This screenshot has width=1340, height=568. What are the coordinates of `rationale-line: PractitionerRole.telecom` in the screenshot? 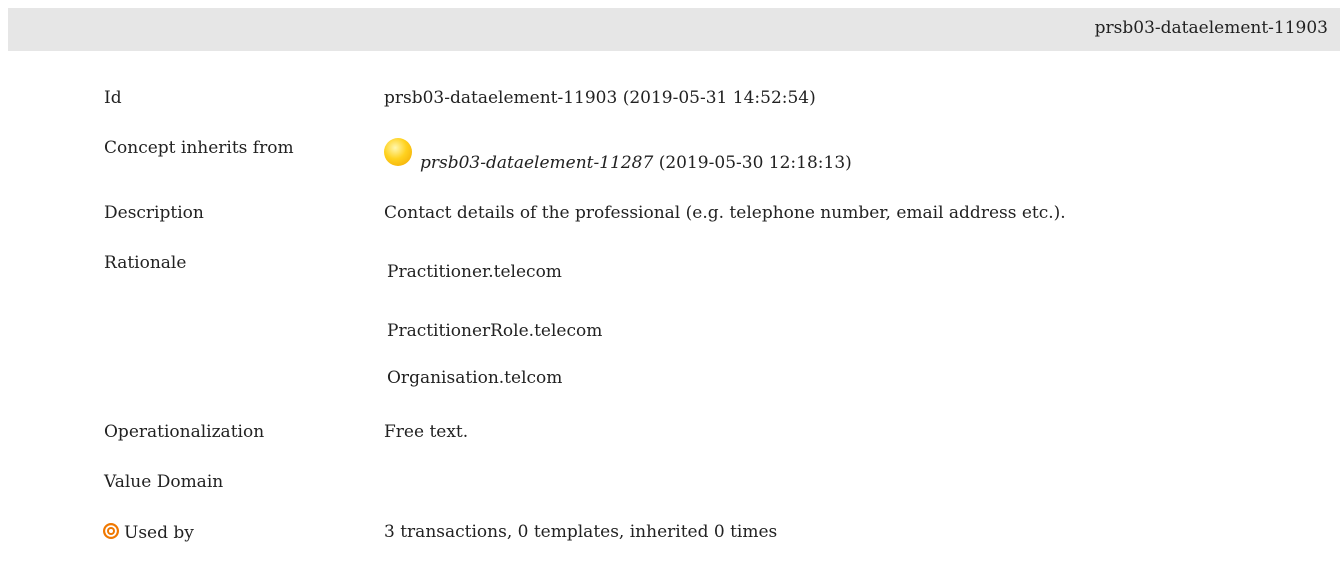 It's located at (495, 331).